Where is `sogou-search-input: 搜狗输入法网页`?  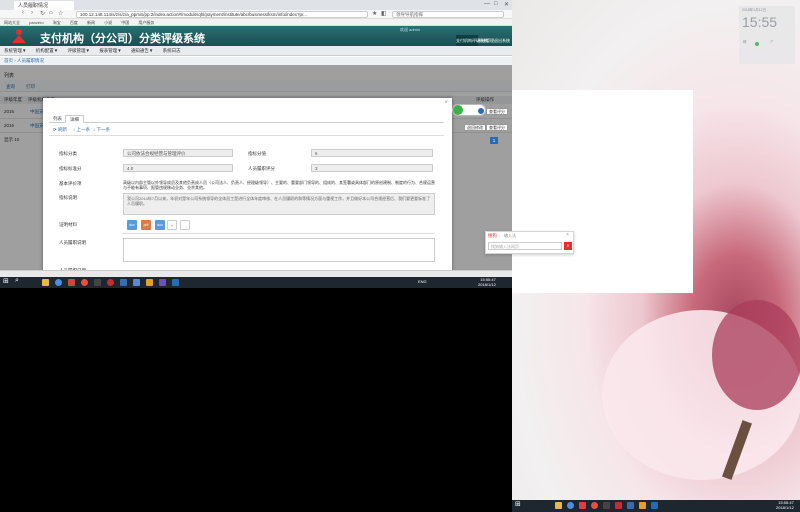
sogou-search-input: 搜狗输入法网页 is located at coordinates (525, 246).